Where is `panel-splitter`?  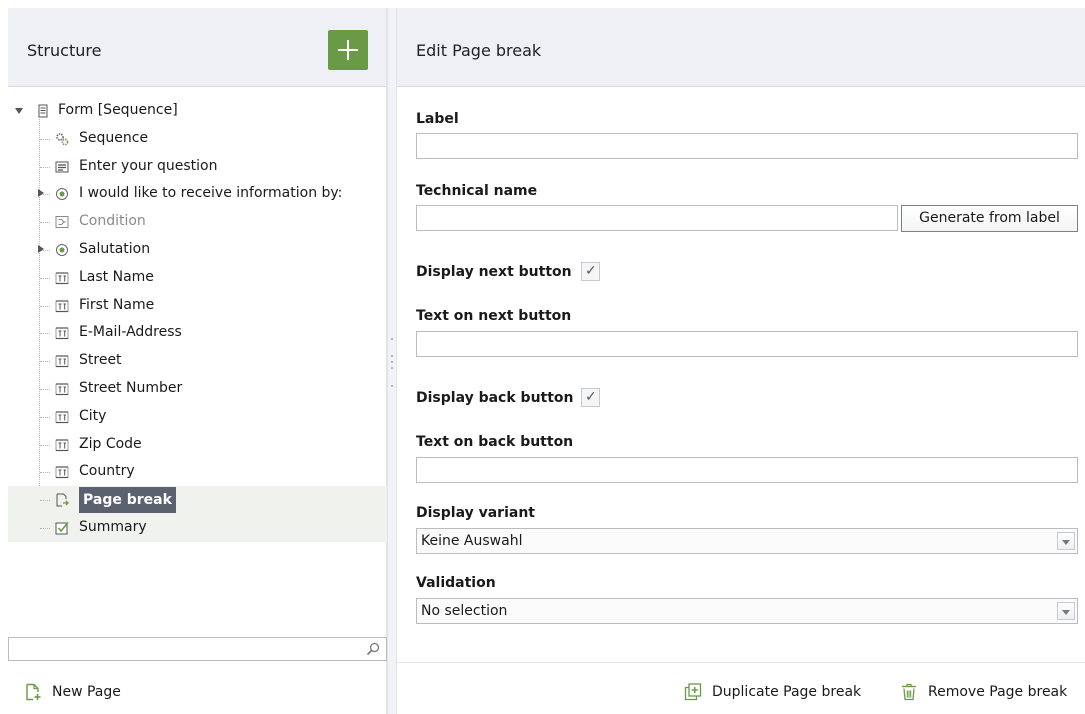 panel-splitter is located at coordinates (392, 361).